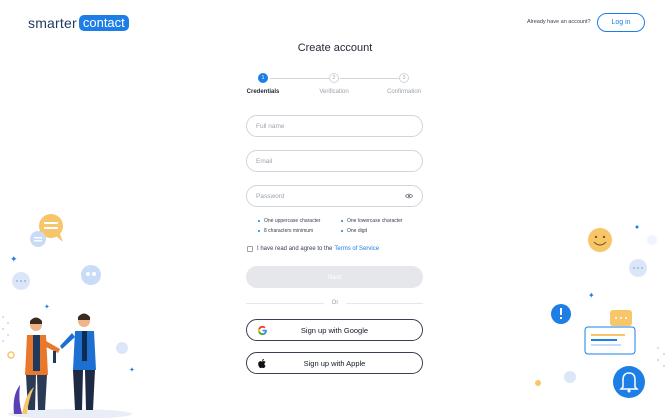  Describe the element at coordinates (404, 78) in the screenshot. I see `step-3-dot: 3` at that location.